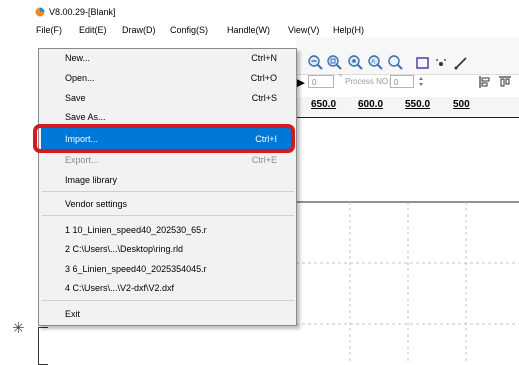 The height and width of the screenshot is (365, 519). Describe the element at coordinates (376, 63) in the screenshot. I see `zoom-area-icon: A` at that location.